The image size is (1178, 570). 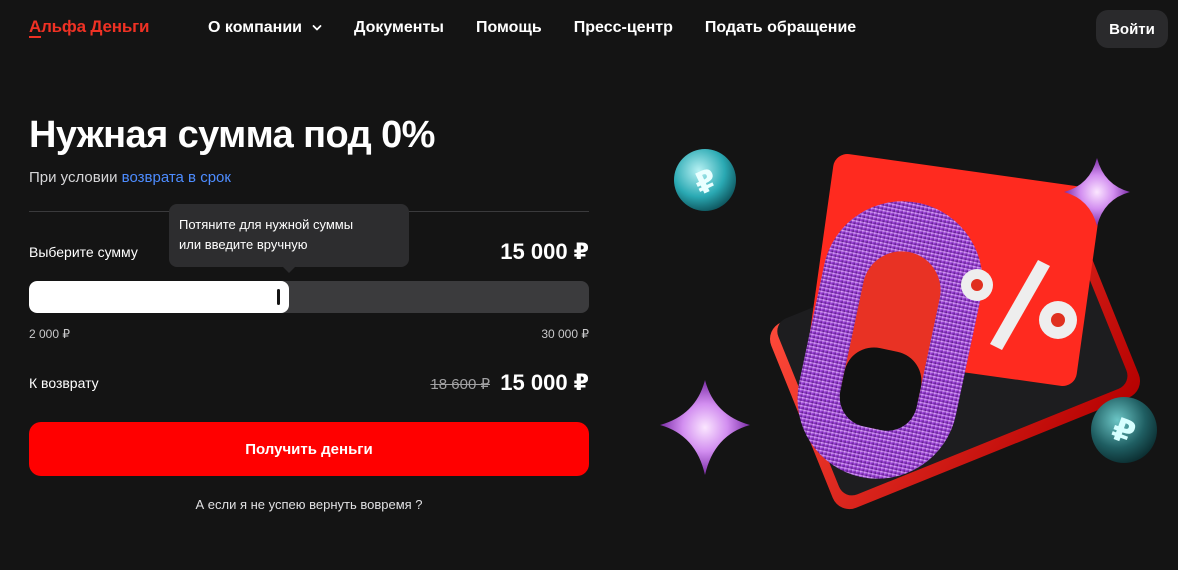 I want to click on slider-max-label: 30 000 ₽, so click(x=565, y=334).